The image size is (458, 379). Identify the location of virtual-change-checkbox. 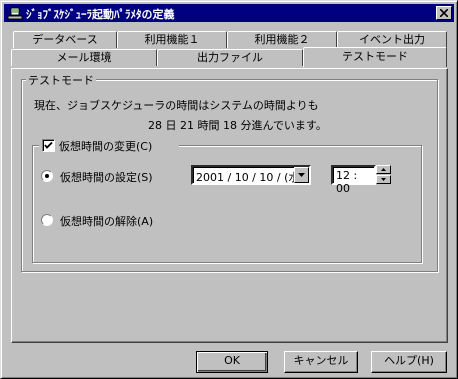
(48, 145).